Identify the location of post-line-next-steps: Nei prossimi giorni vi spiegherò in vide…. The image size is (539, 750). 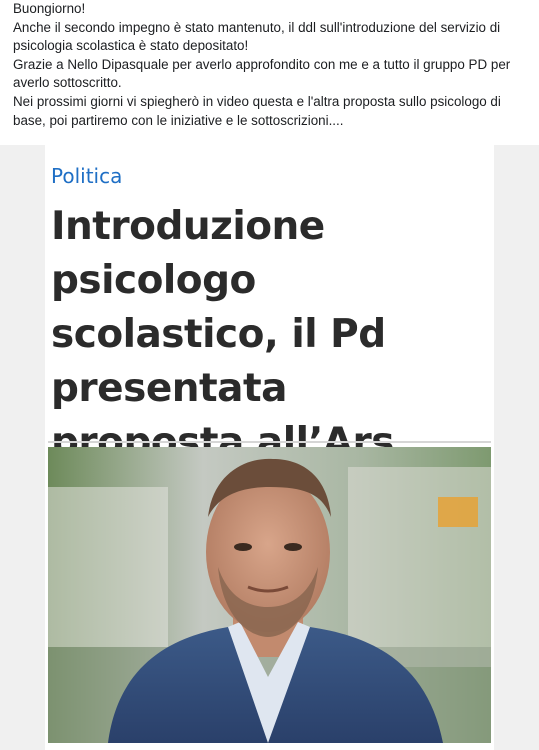
(259, 110).